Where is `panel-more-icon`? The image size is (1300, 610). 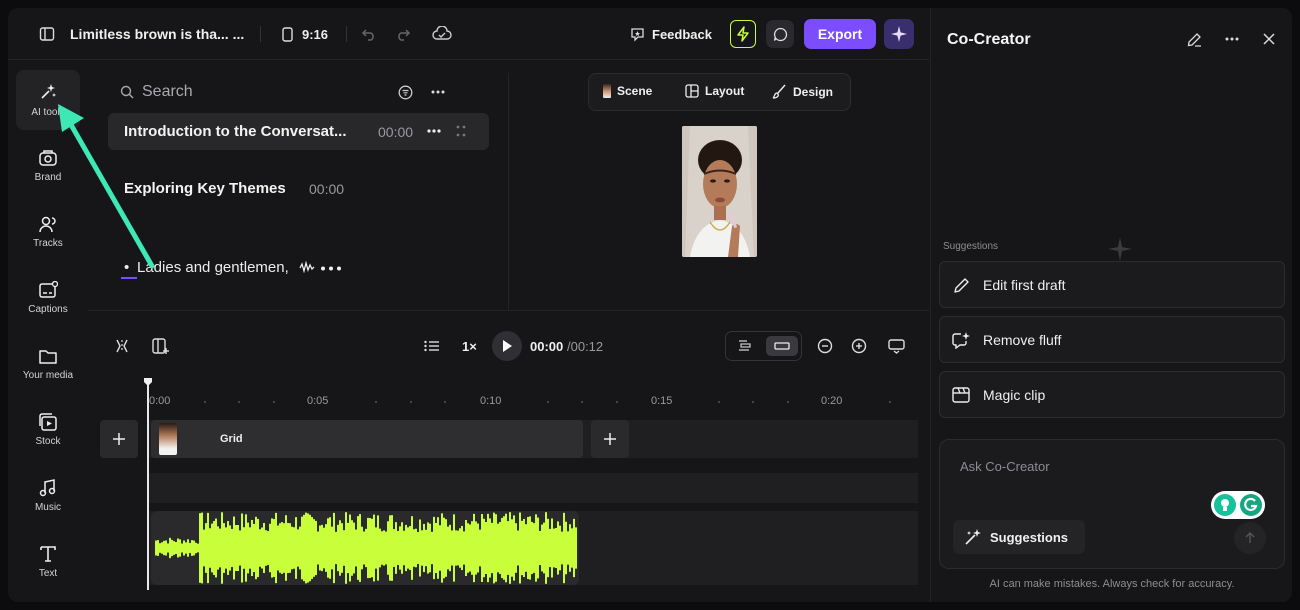 panel-more-icon is located at coordinates (1232, 39).